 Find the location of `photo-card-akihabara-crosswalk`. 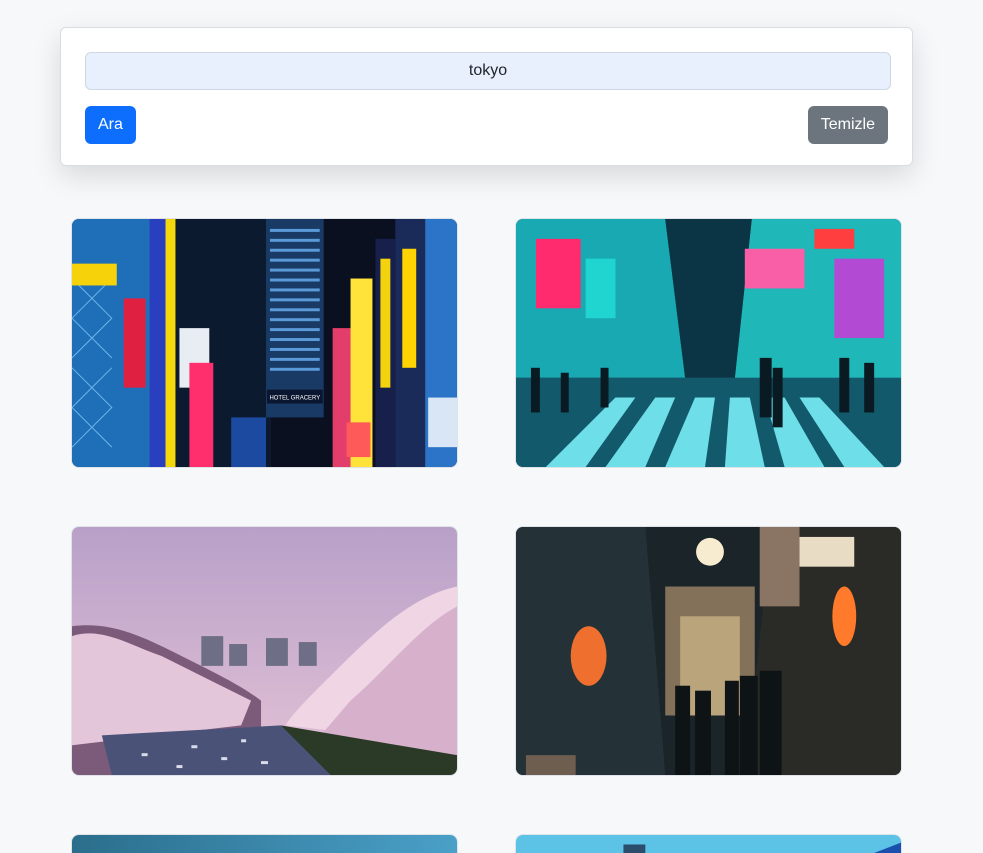

photo-card-akihabara-crosswalk is located at coordinates (708, 343).